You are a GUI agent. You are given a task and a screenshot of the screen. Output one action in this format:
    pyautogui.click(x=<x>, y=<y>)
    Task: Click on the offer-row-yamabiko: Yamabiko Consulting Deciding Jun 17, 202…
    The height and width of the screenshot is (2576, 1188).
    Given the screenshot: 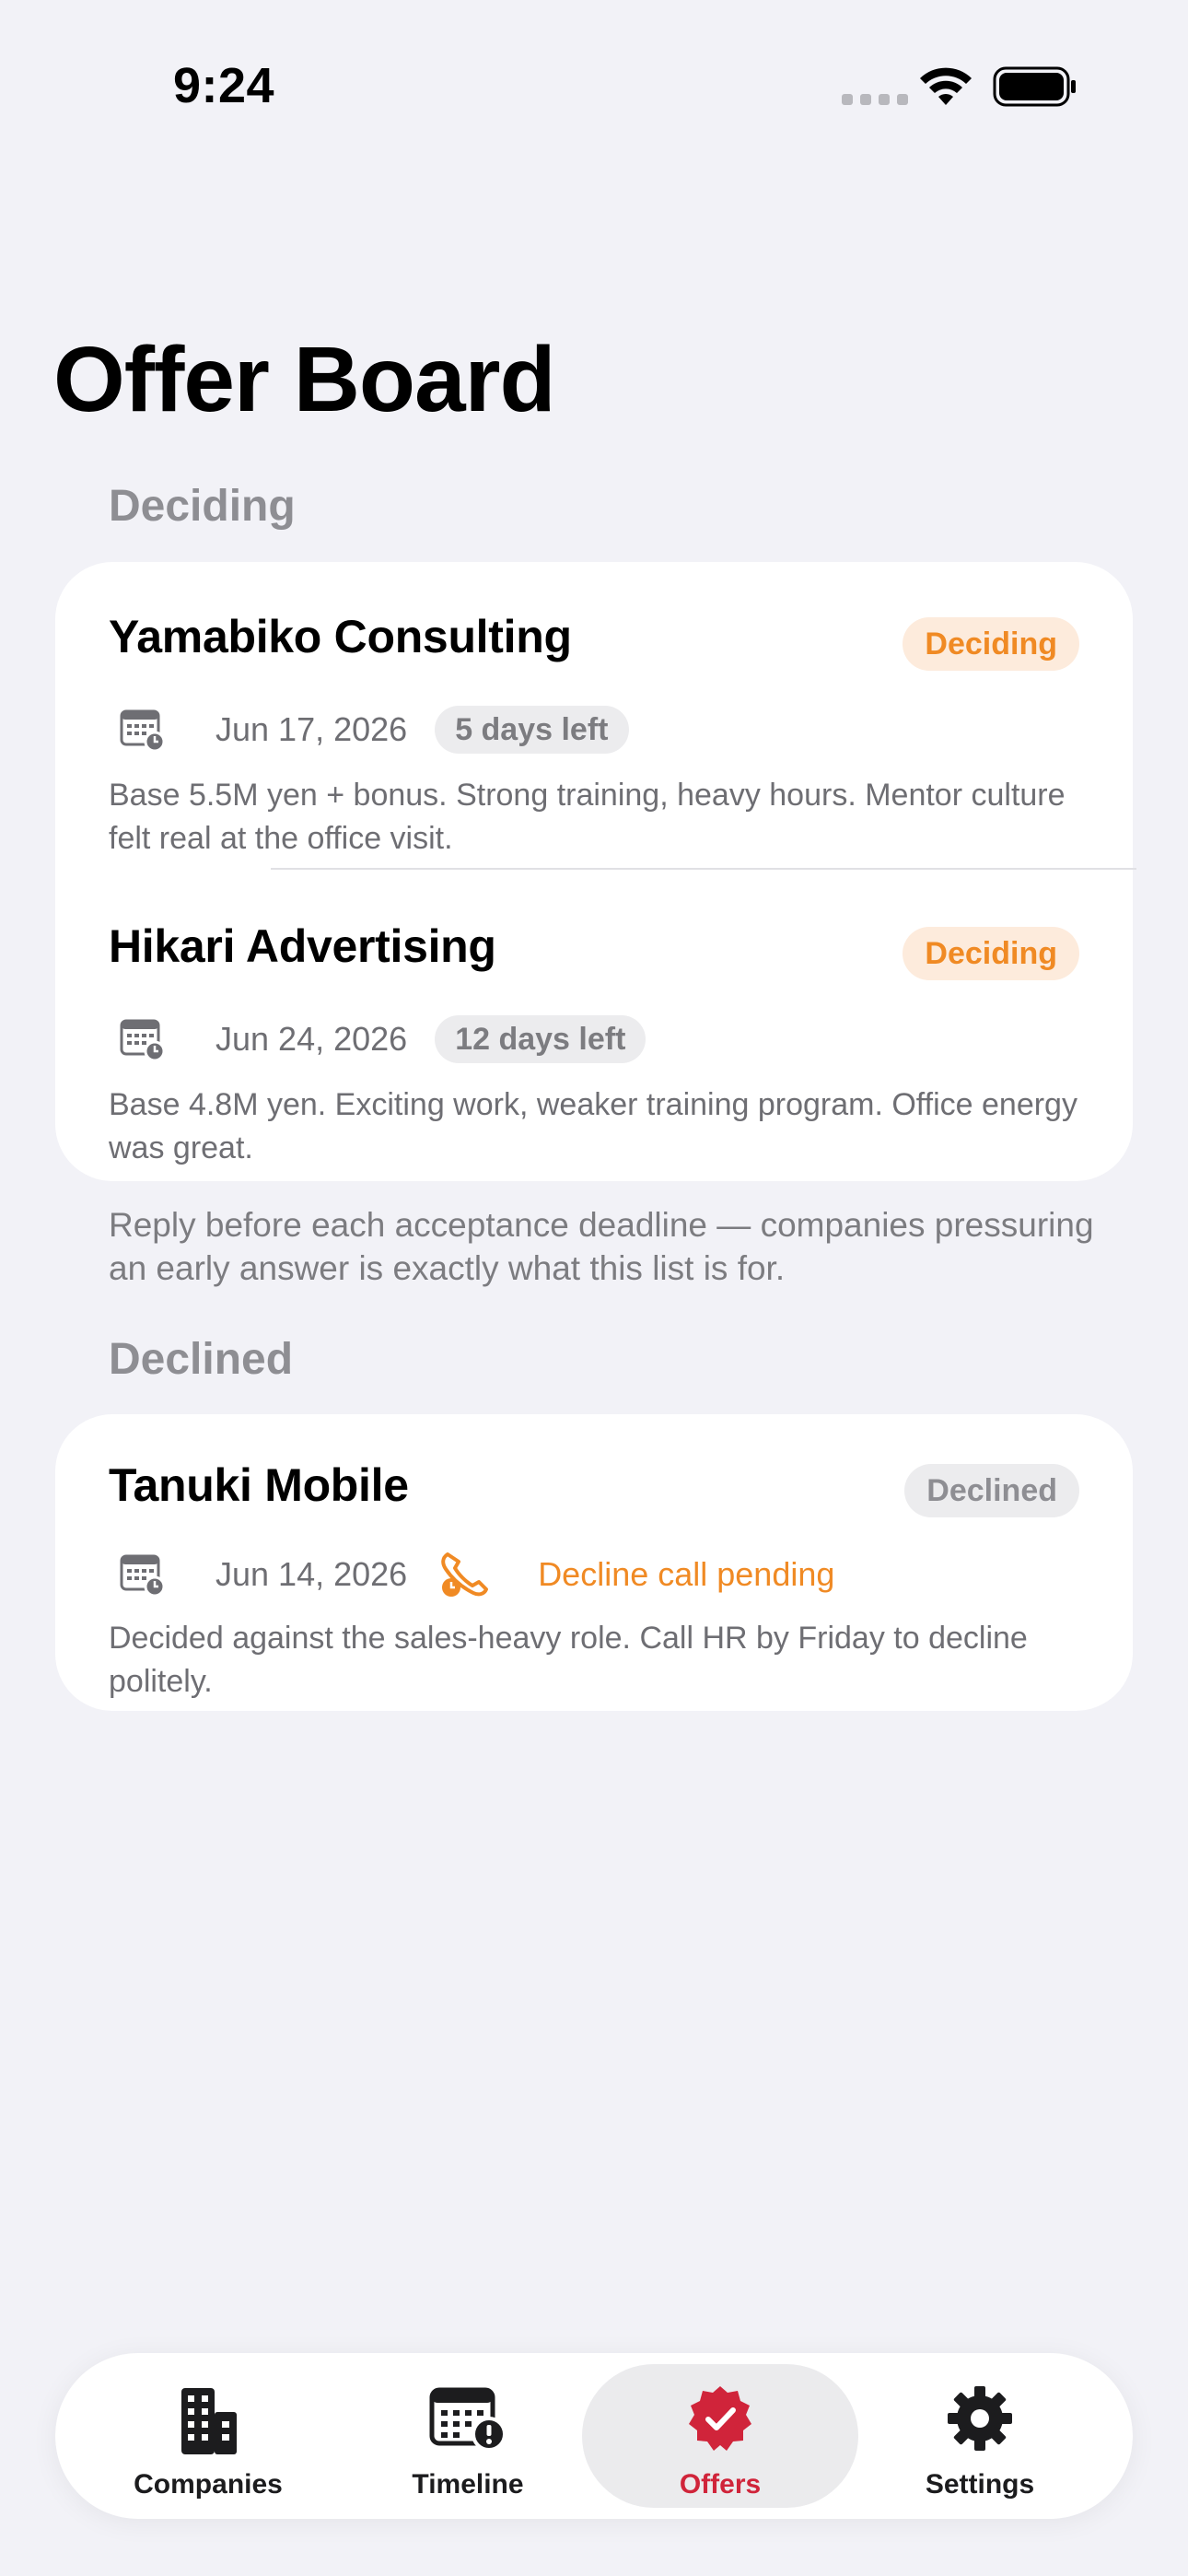 What is the action you would take?
    pyautogui.click(x=594, y=733)
    